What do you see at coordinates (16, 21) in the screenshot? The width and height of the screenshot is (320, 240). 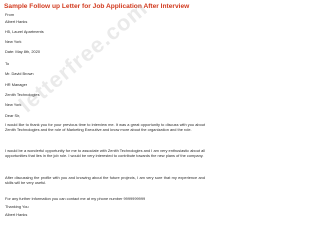 I see `sender-name: Albert Hanks` at bounding box center [16, 21].